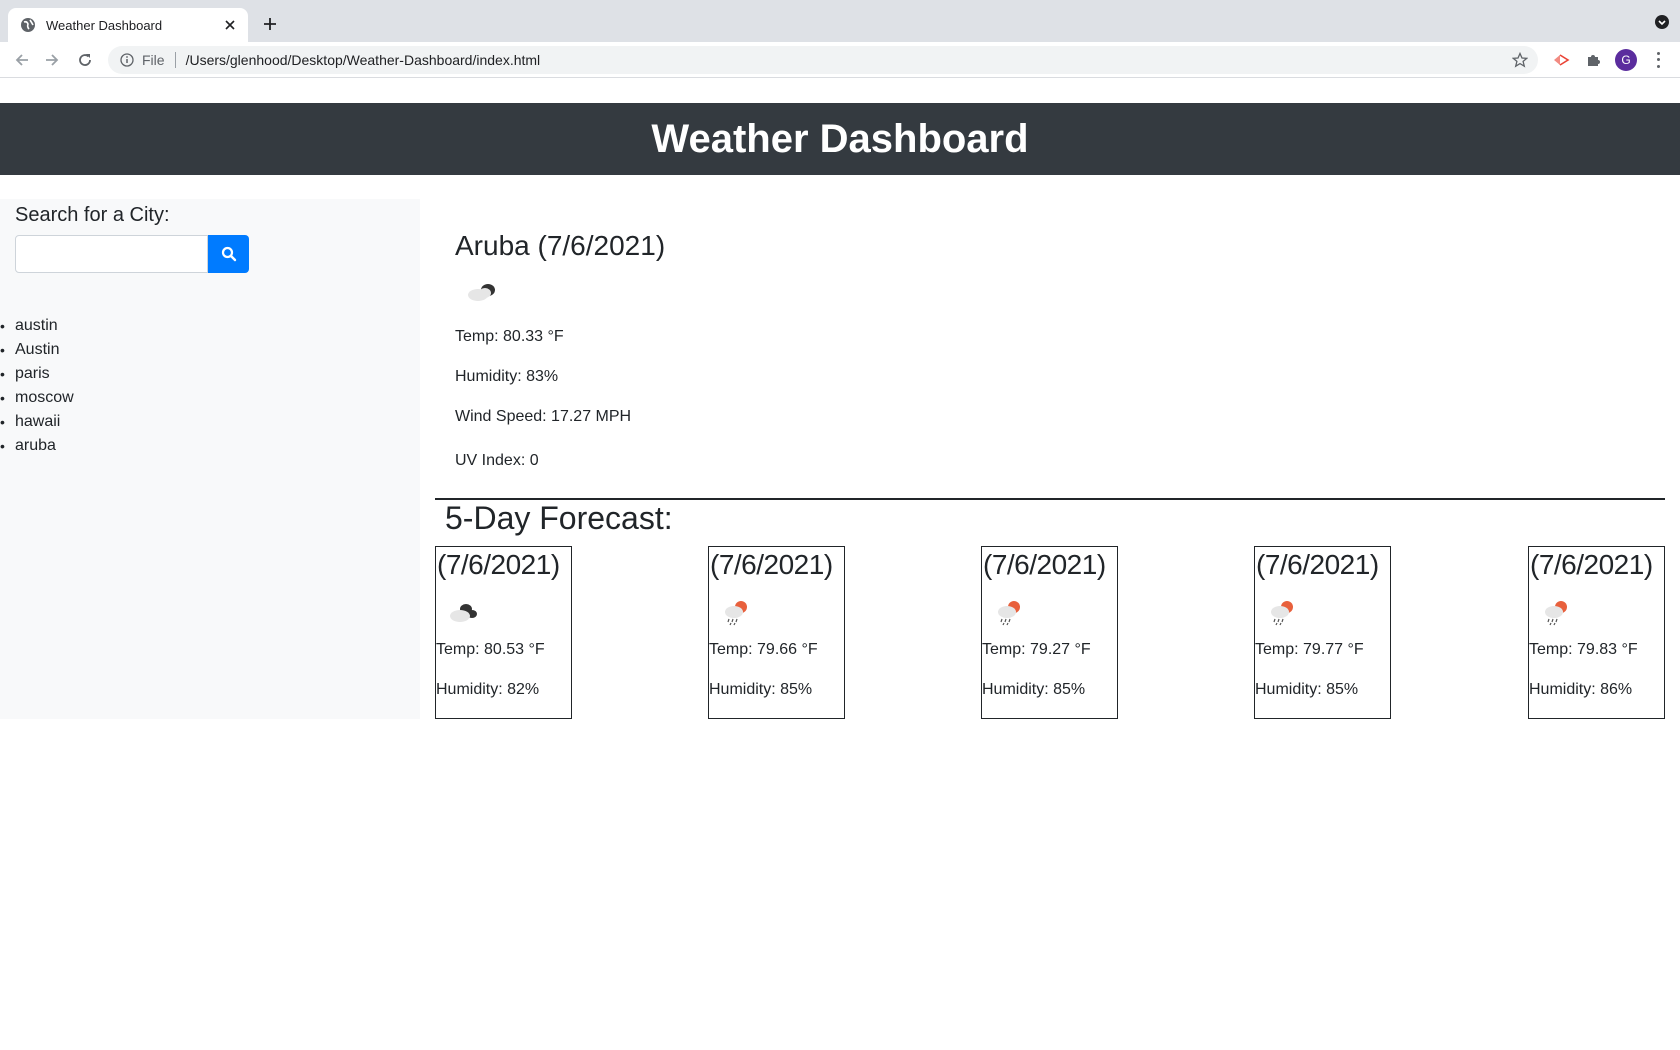 Image resolution: width=1680 pixels, height=1050 pixels. I want to click on search-button, so click(228, 254).